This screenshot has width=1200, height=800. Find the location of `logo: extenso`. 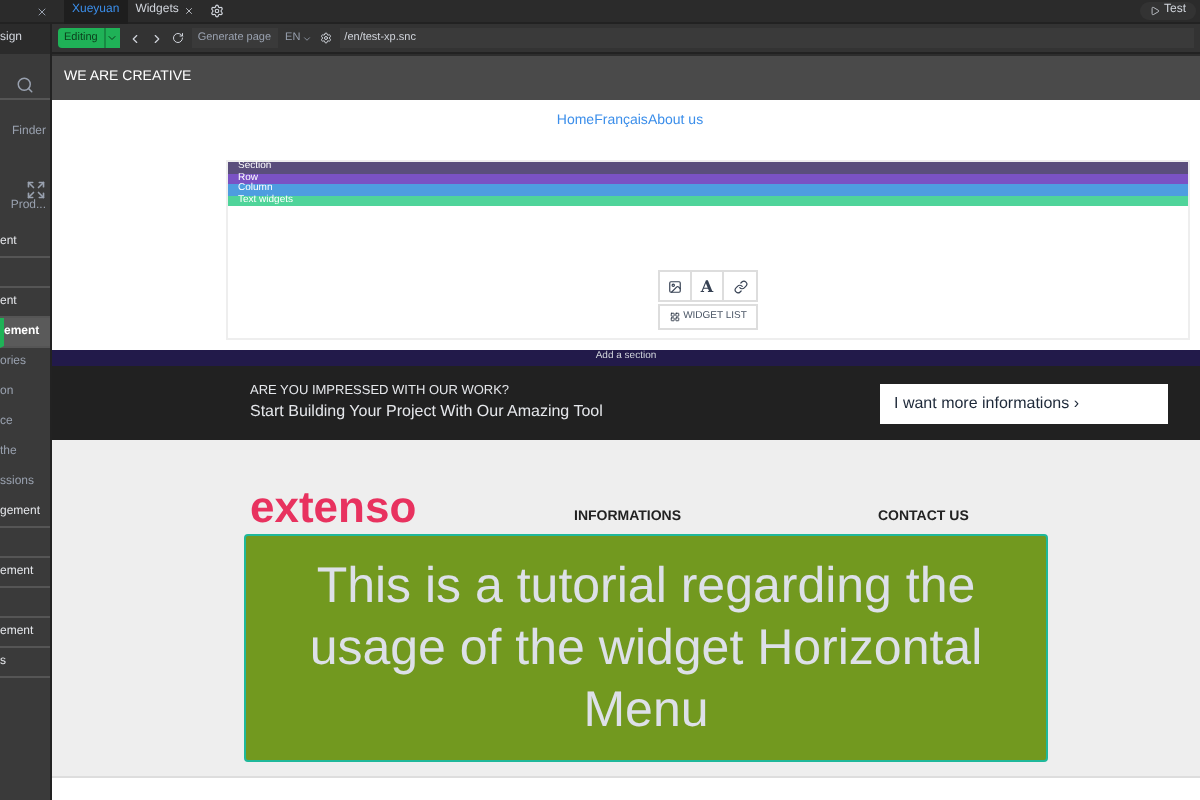

logo: extenso is located at coordinates (333, 507).